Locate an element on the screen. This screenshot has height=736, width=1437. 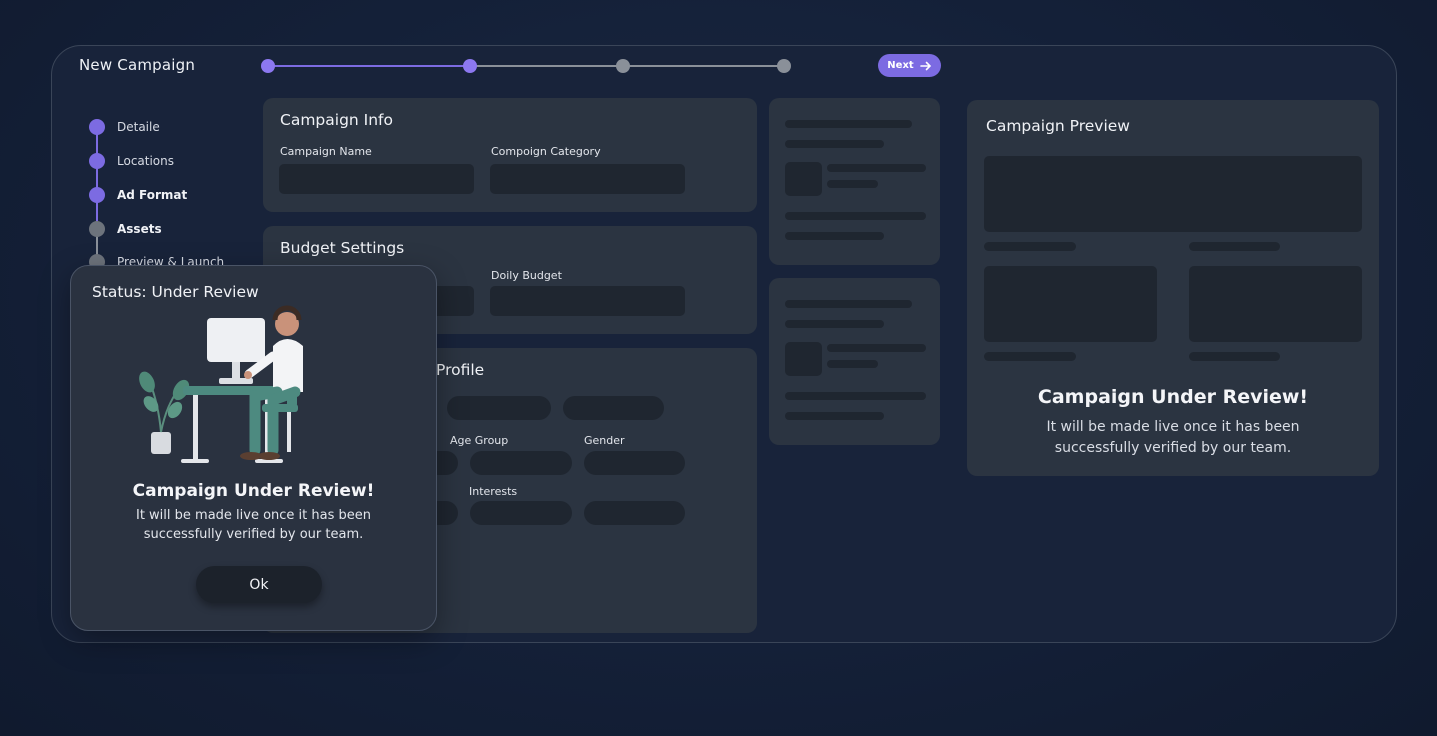
modal-body-line1: It will be made live once it has been is located at coordinates (253, 515).